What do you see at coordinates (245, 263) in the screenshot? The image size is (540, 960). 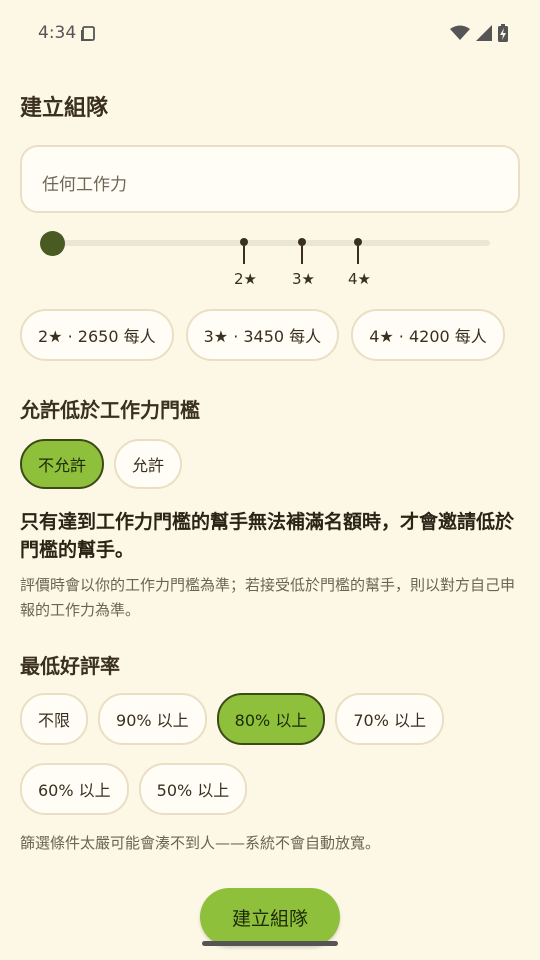 I see `slider-tick-2: 2★` at bounding box center [245, 263].